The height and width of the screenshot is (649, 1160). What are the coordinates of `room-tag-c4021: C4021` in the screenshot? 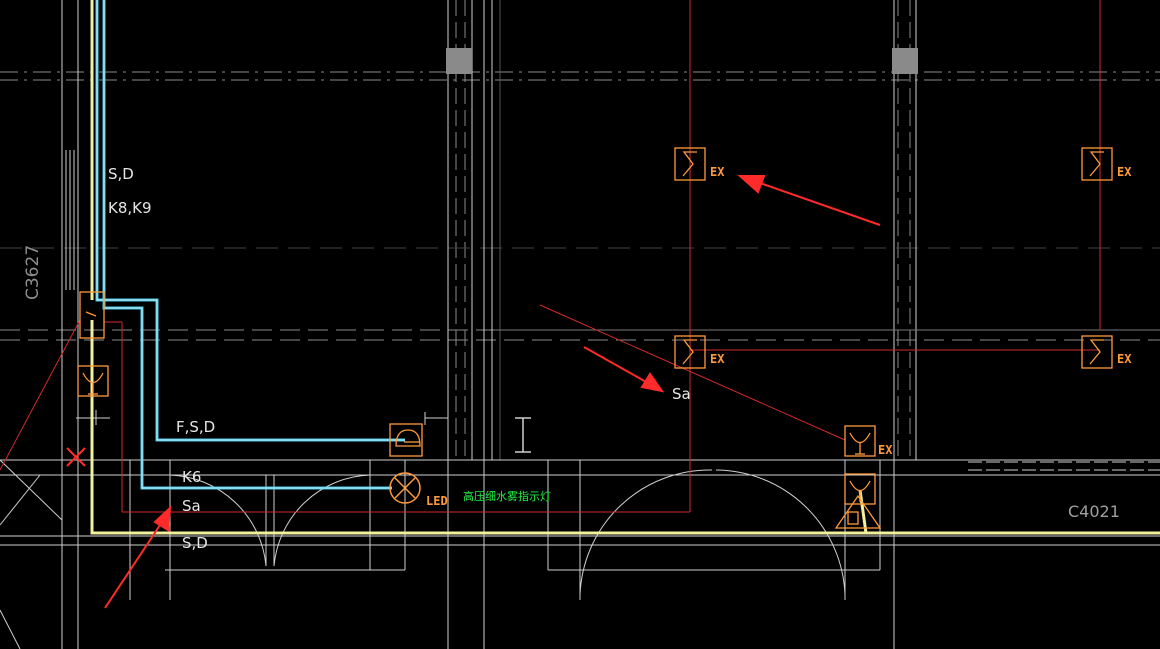 It's located at (1094, 511).